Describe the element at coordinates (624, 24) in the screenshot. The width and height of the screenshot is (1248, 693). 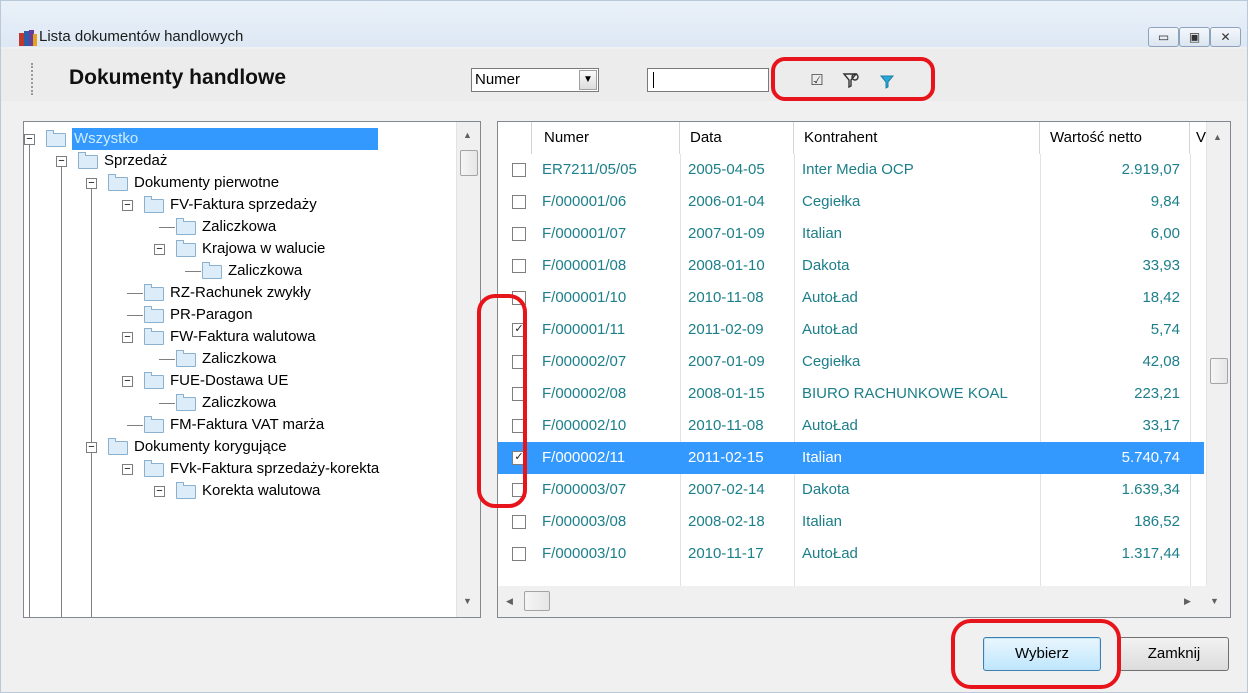
I see `title-bar: Lista dokumentów handlowych ▭ ▣ ✕` at that location.